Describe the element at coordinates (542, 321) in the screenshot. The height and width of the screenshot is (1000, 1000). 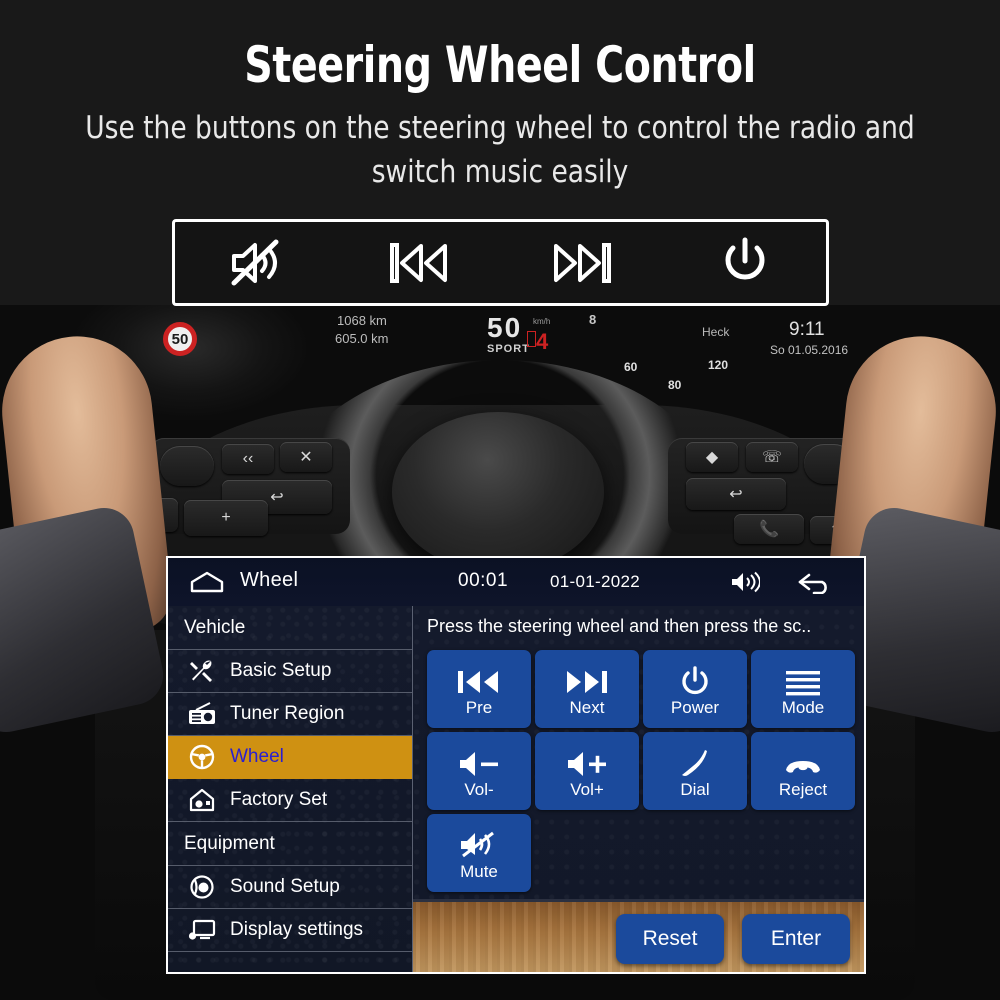
I see `speed-unit-label: km/h` at that location.